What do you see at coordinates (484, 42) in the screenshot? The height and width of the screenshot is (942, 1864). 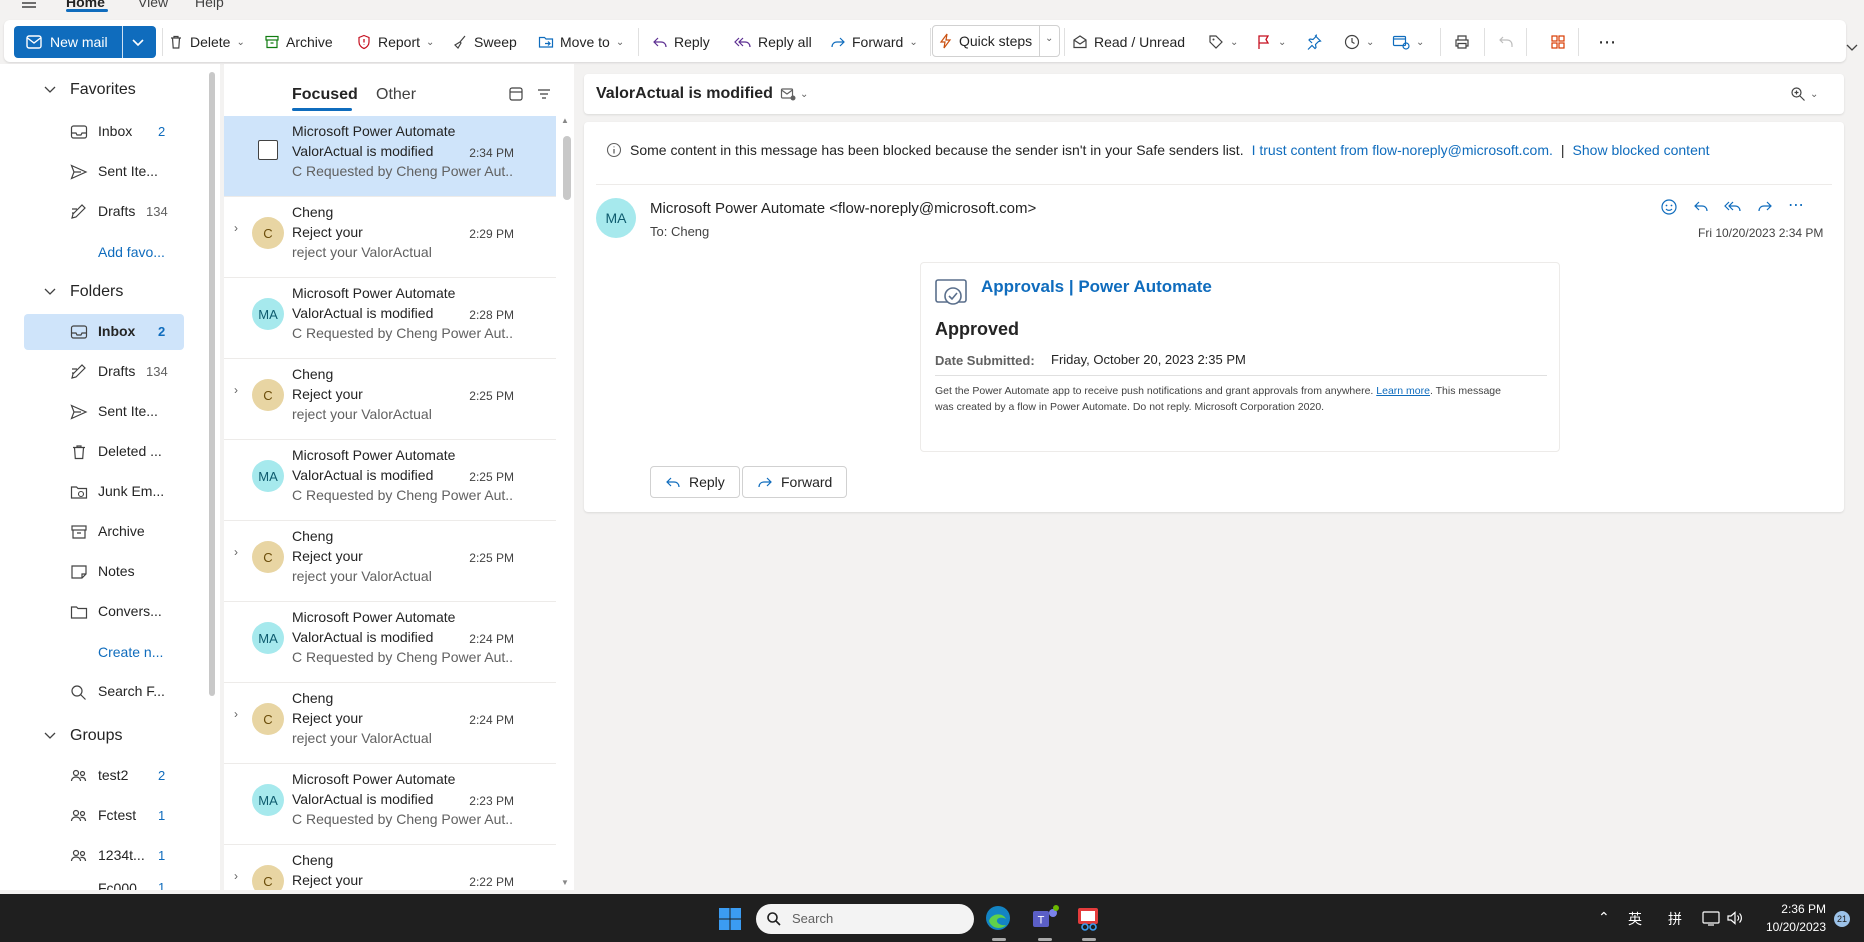 I see `sweep-button: Sweep` at bounding box center [484, 42].